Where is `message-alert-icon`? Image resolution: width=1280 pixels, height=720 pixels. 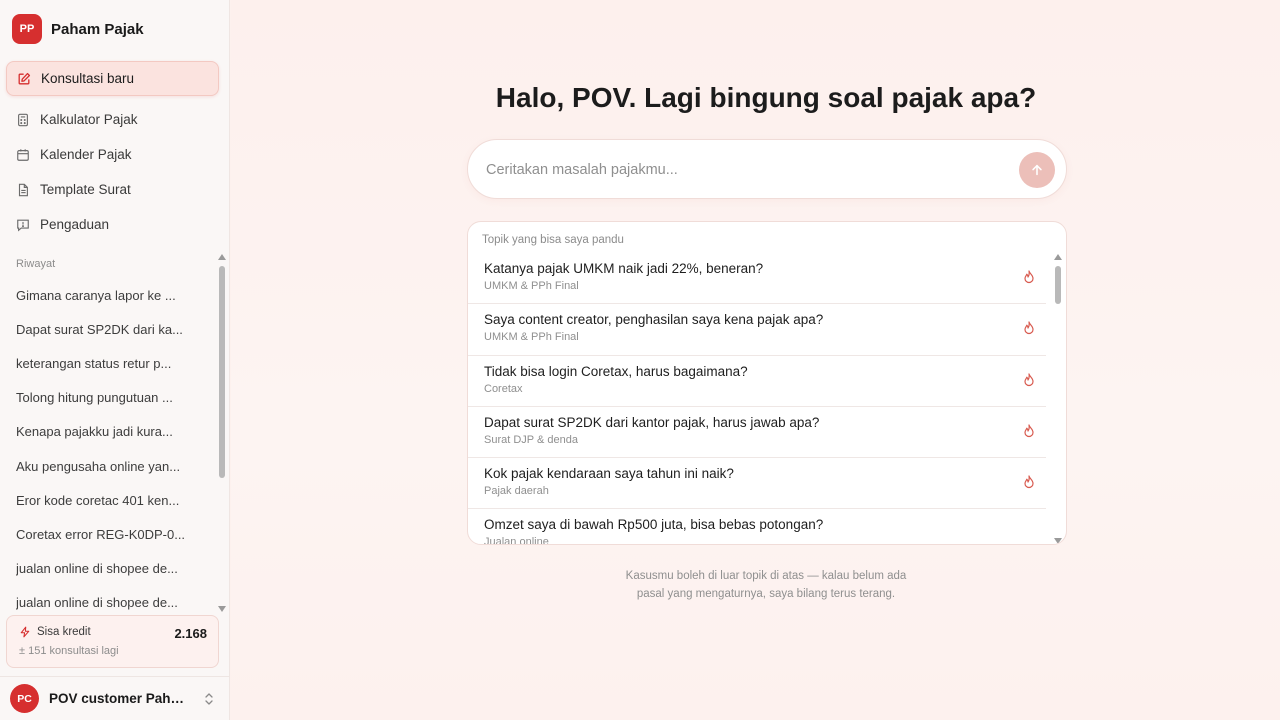 message-alert-icon is located at coordinates (23, 225).